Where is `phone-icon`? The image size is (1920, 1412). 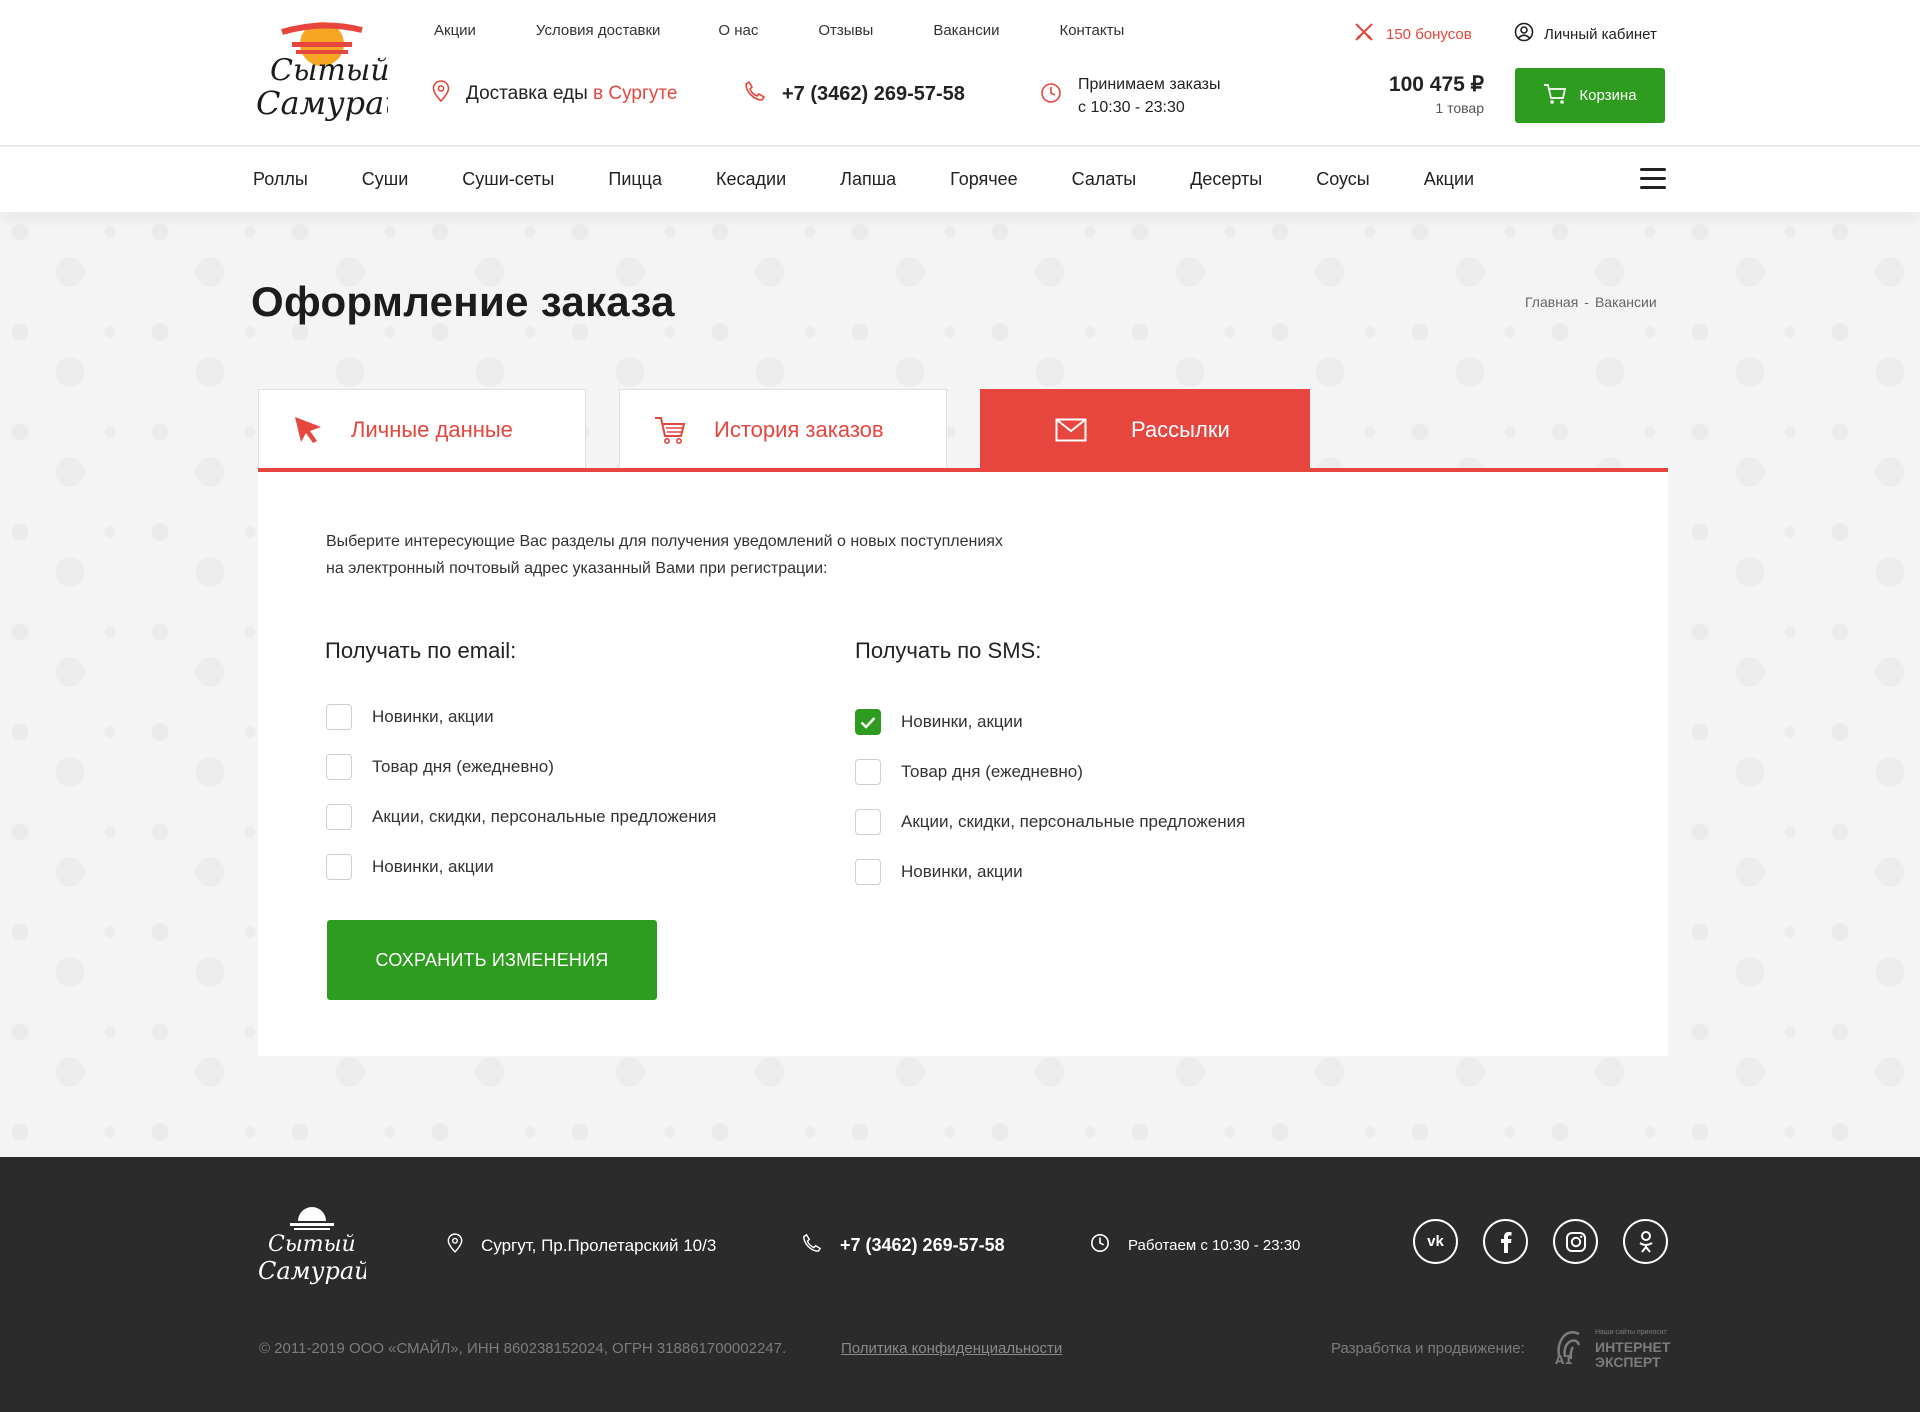 phone-icon is located at coordinates (812, 1245).